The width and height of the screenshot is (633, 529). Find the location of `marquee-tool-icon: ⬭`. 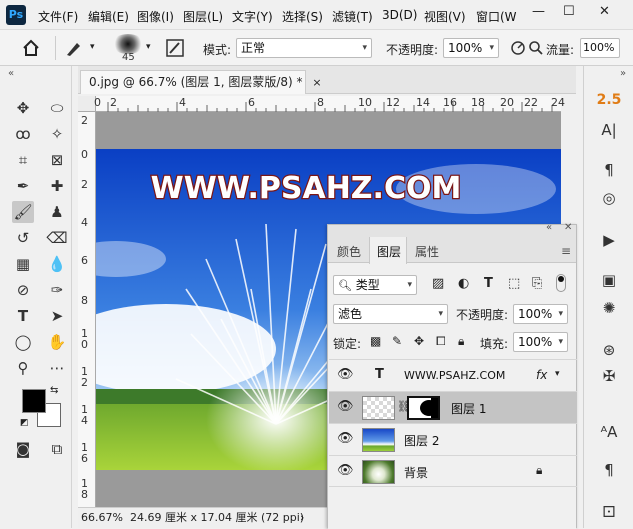

marquee-tool-icon: ⬭ is located at coordinates (57, 108).